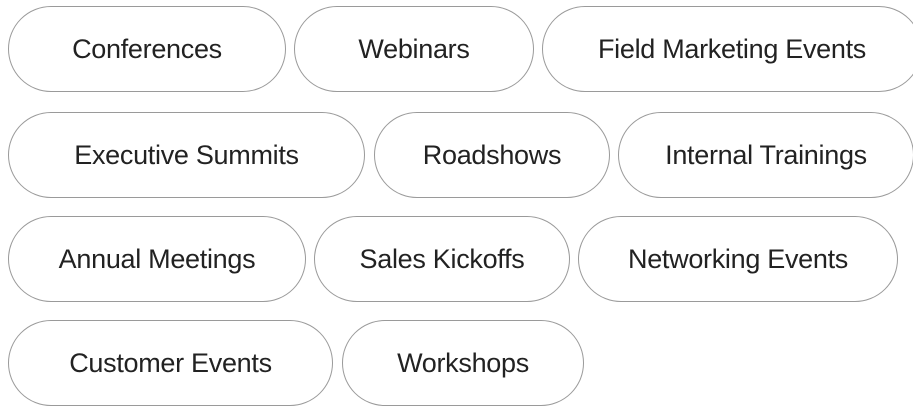 This screenshot has height=406, width=913. I want to click on tag-label: Annual Meetings, so click(157, 258).